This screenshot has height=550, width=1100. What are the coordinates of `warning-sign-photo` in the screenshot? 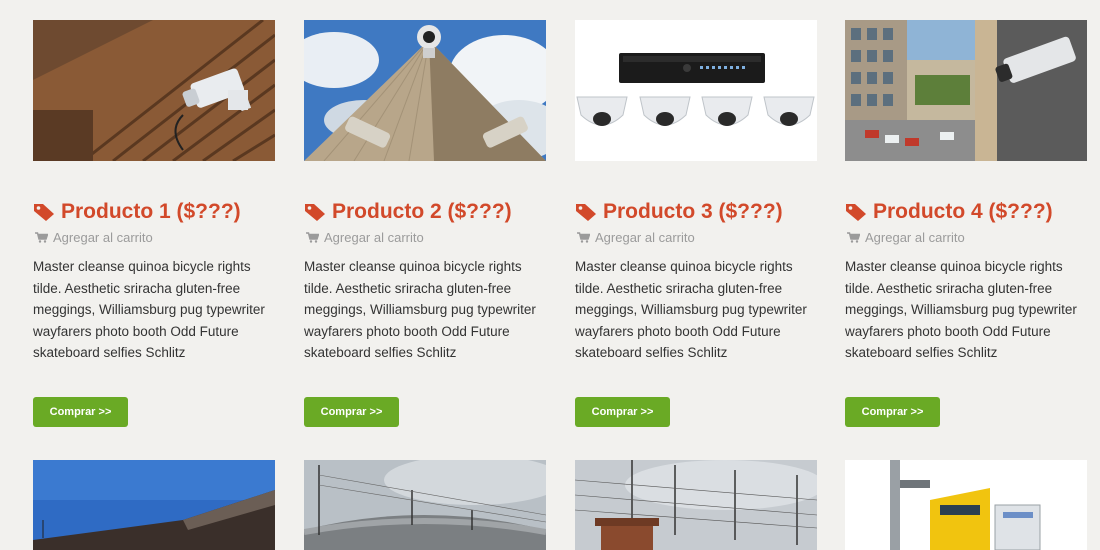 It's located at (966, 505).